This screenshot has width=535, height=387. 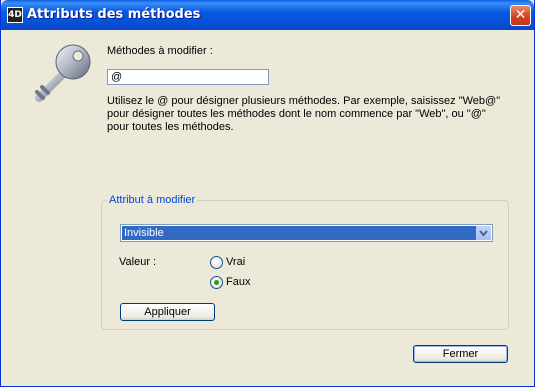 What do you see at coordinates (238, 282) in the screenshot?
I see `radio-faux-label: Faux` at bounding box center [238, 282].